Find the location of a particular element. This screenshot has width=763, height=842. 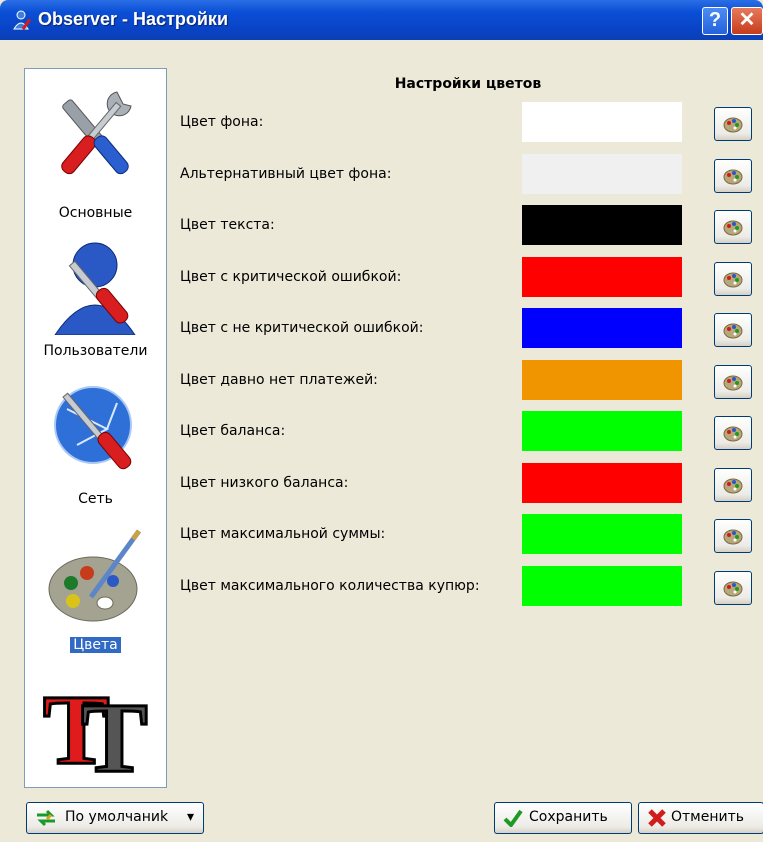

save-button: Сохранить is located at coordinates (563, 818).